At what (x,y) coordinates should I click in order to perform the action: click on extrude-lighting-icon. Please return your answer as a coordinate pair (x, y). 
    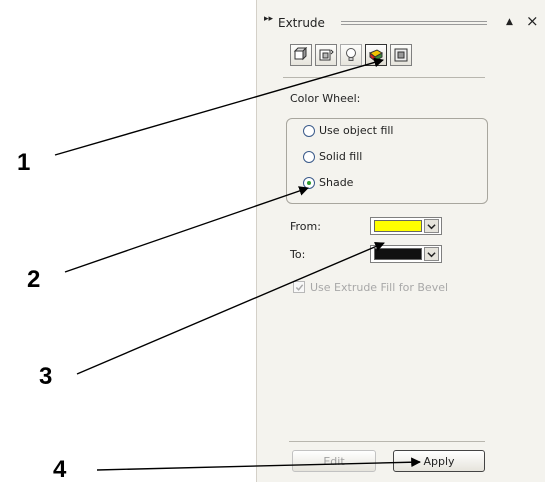
    Looking at the image, I should click on (351, 54).